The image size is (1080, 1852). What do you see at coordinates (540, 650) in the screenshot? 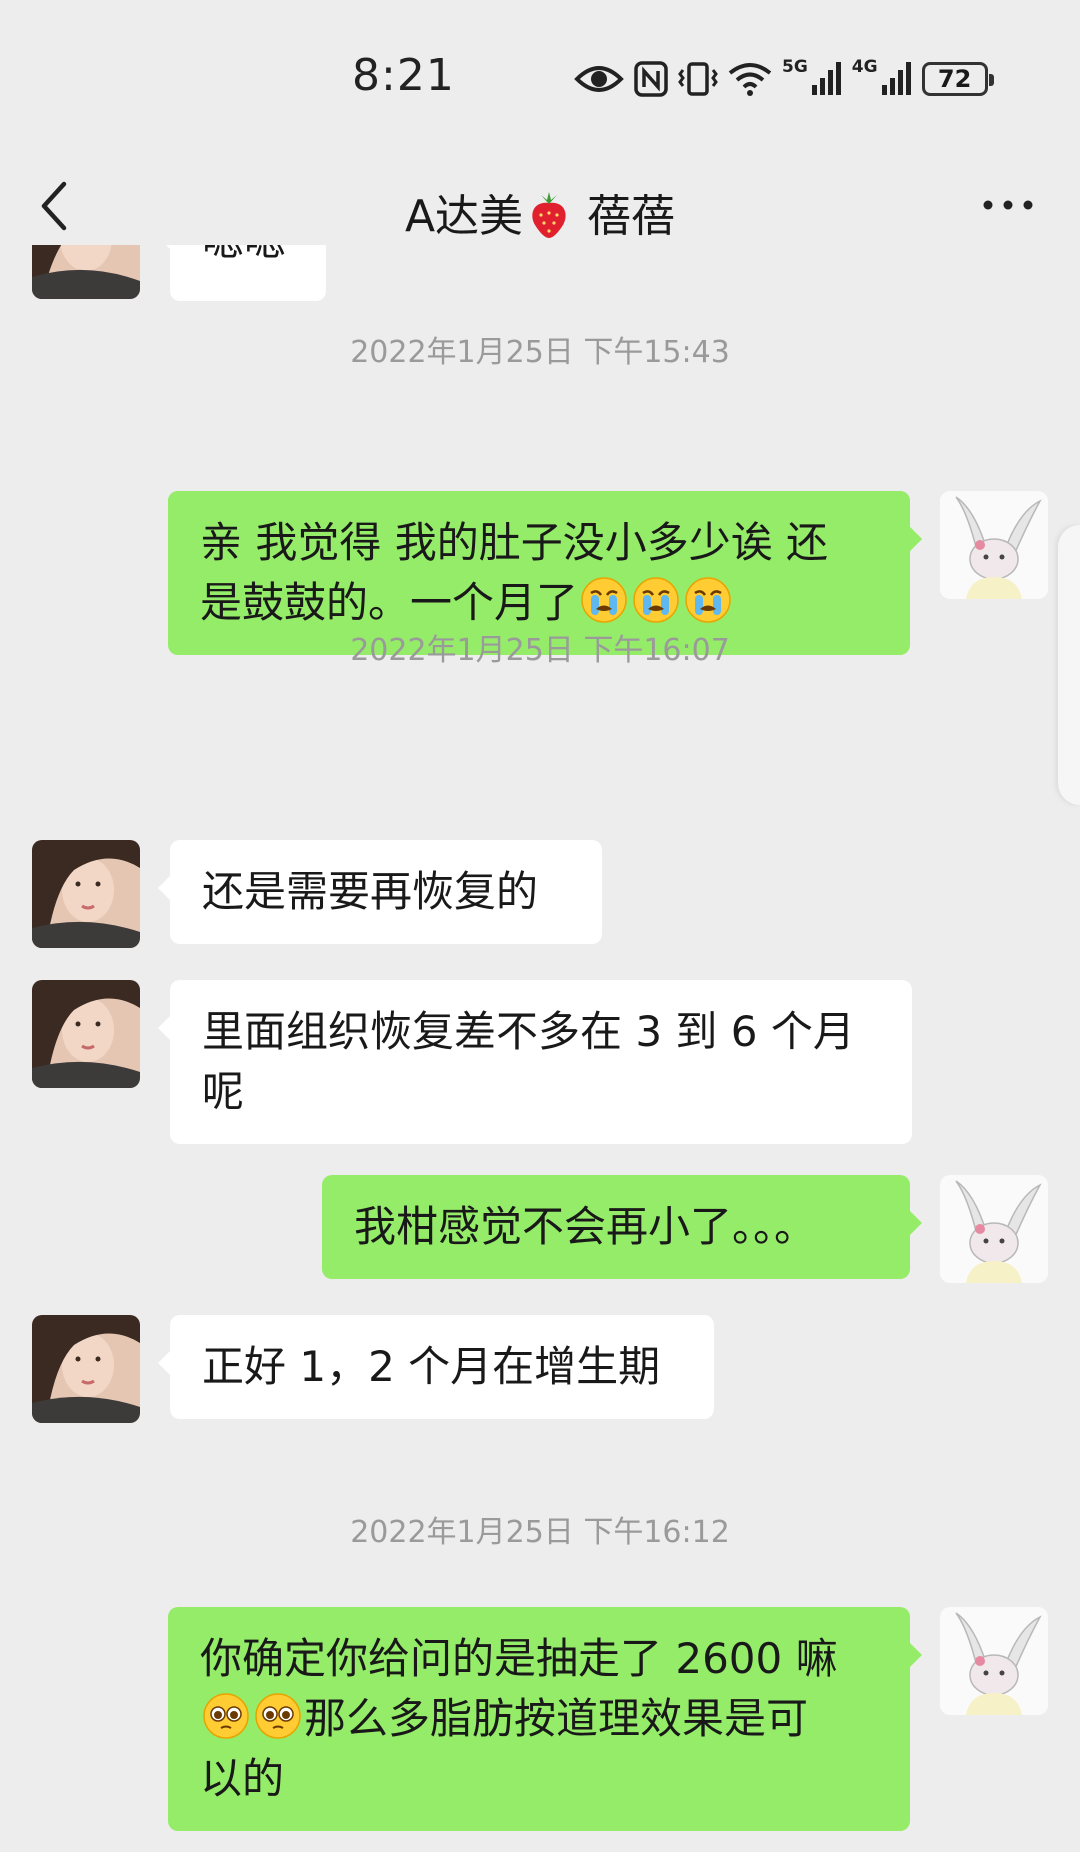
I see `message-timestamp: 2022年1月25日 下午16:07` at bounding box center [540, 650].